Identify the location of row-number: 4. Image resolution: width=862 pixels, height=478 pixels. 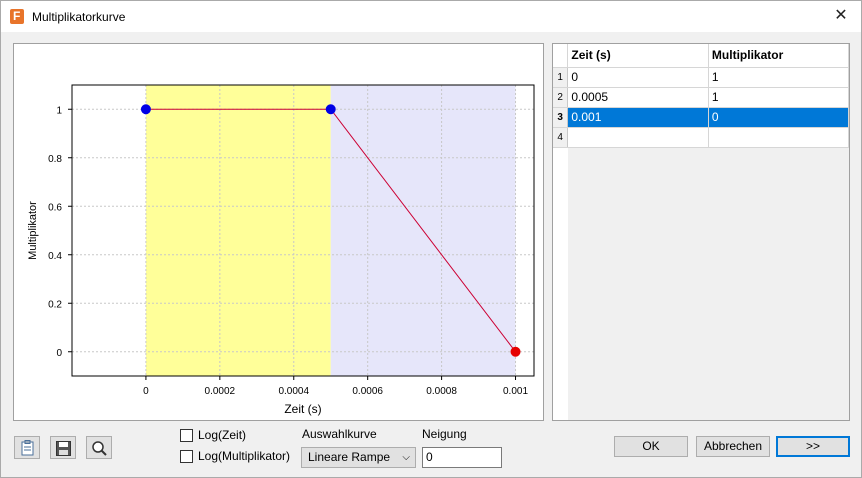
(561, 137).